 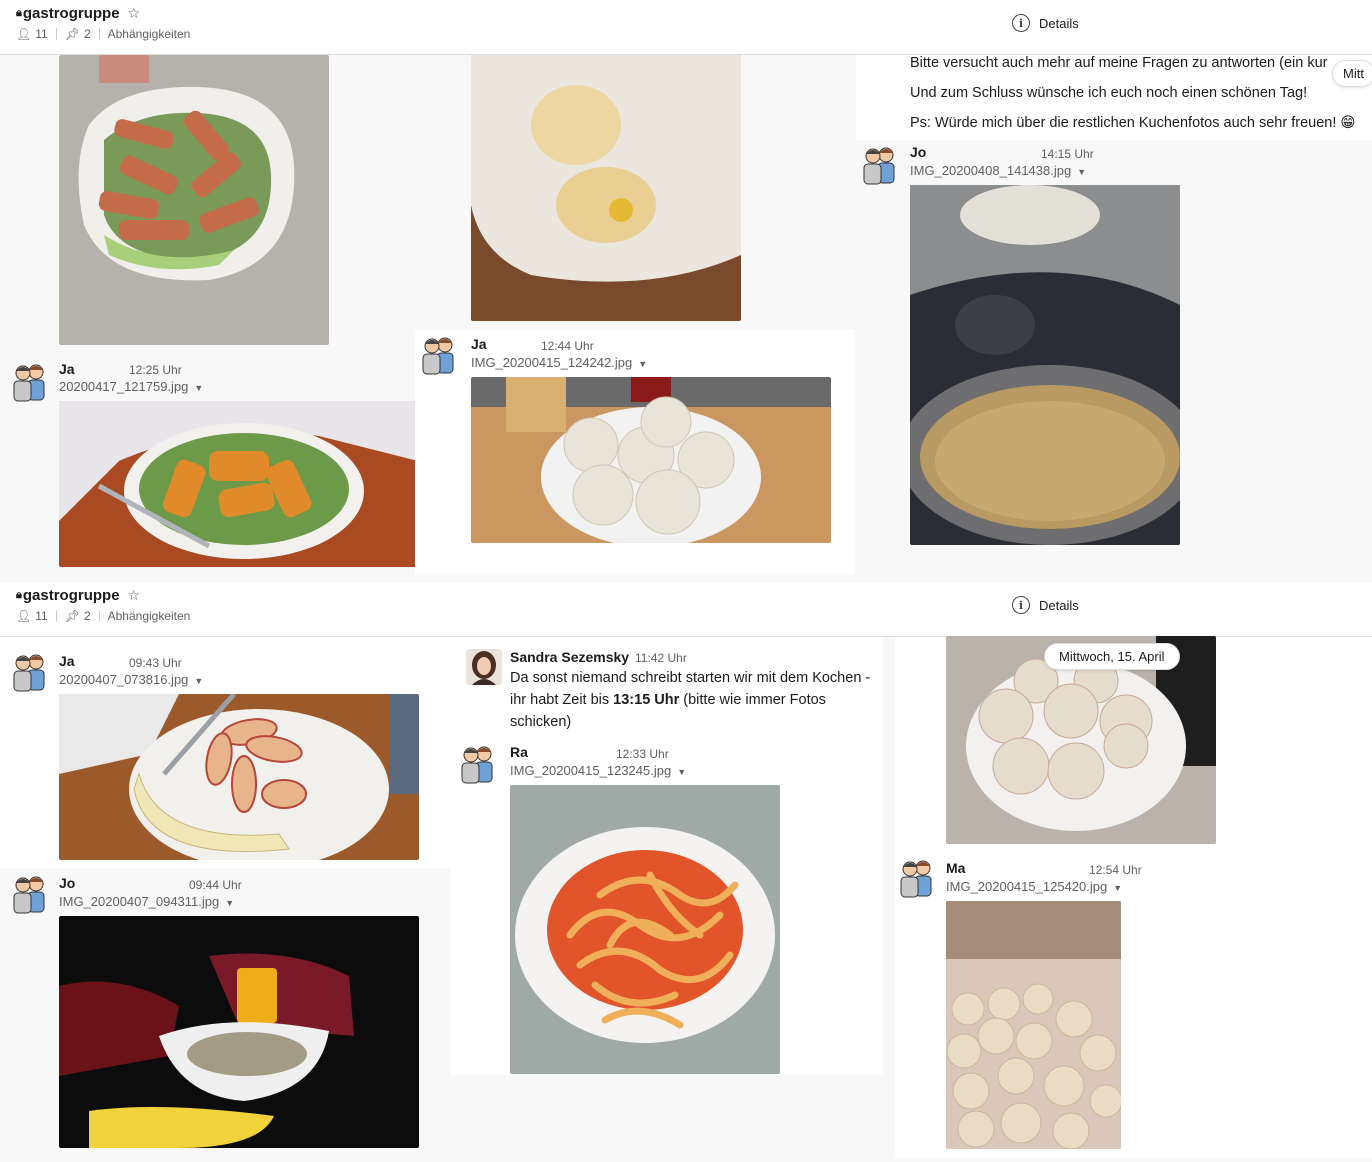 I want to click on porridge-breakfast-photo, so click(x=239, y=1032).